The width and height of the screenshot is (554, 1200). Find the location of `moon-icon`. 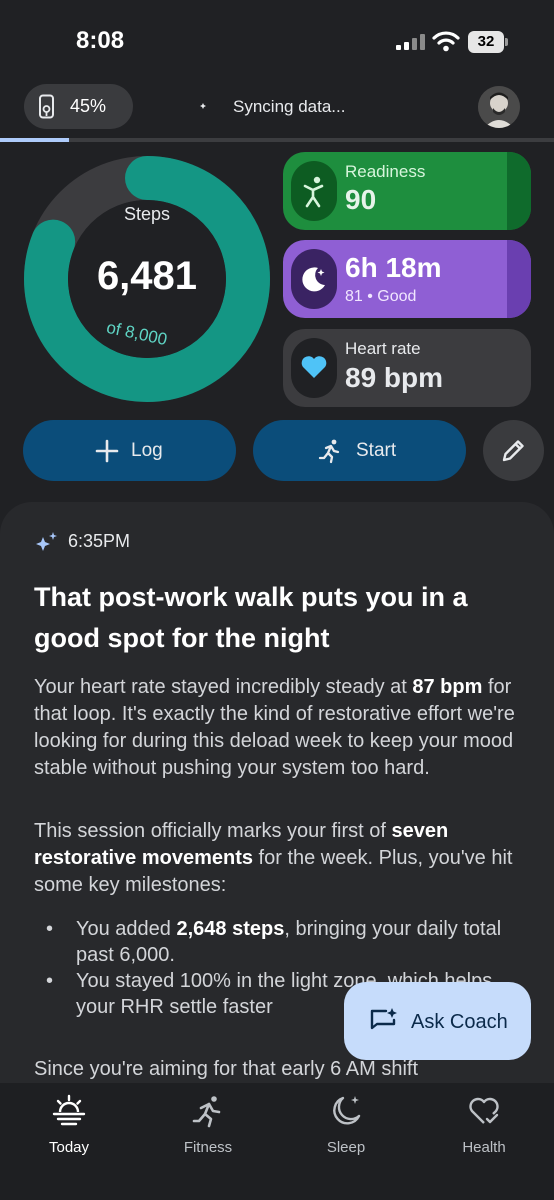

moon-icon is located at coordinates (347, 1110).